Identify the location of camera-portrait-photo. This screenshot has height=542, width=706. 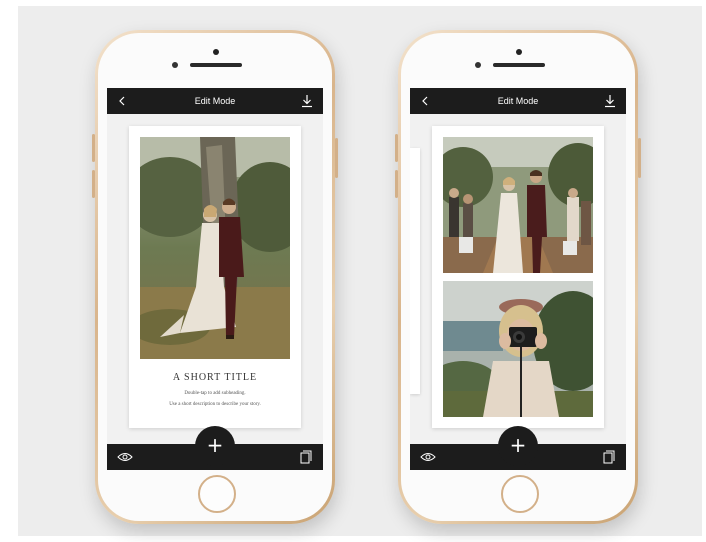
(518, 349).